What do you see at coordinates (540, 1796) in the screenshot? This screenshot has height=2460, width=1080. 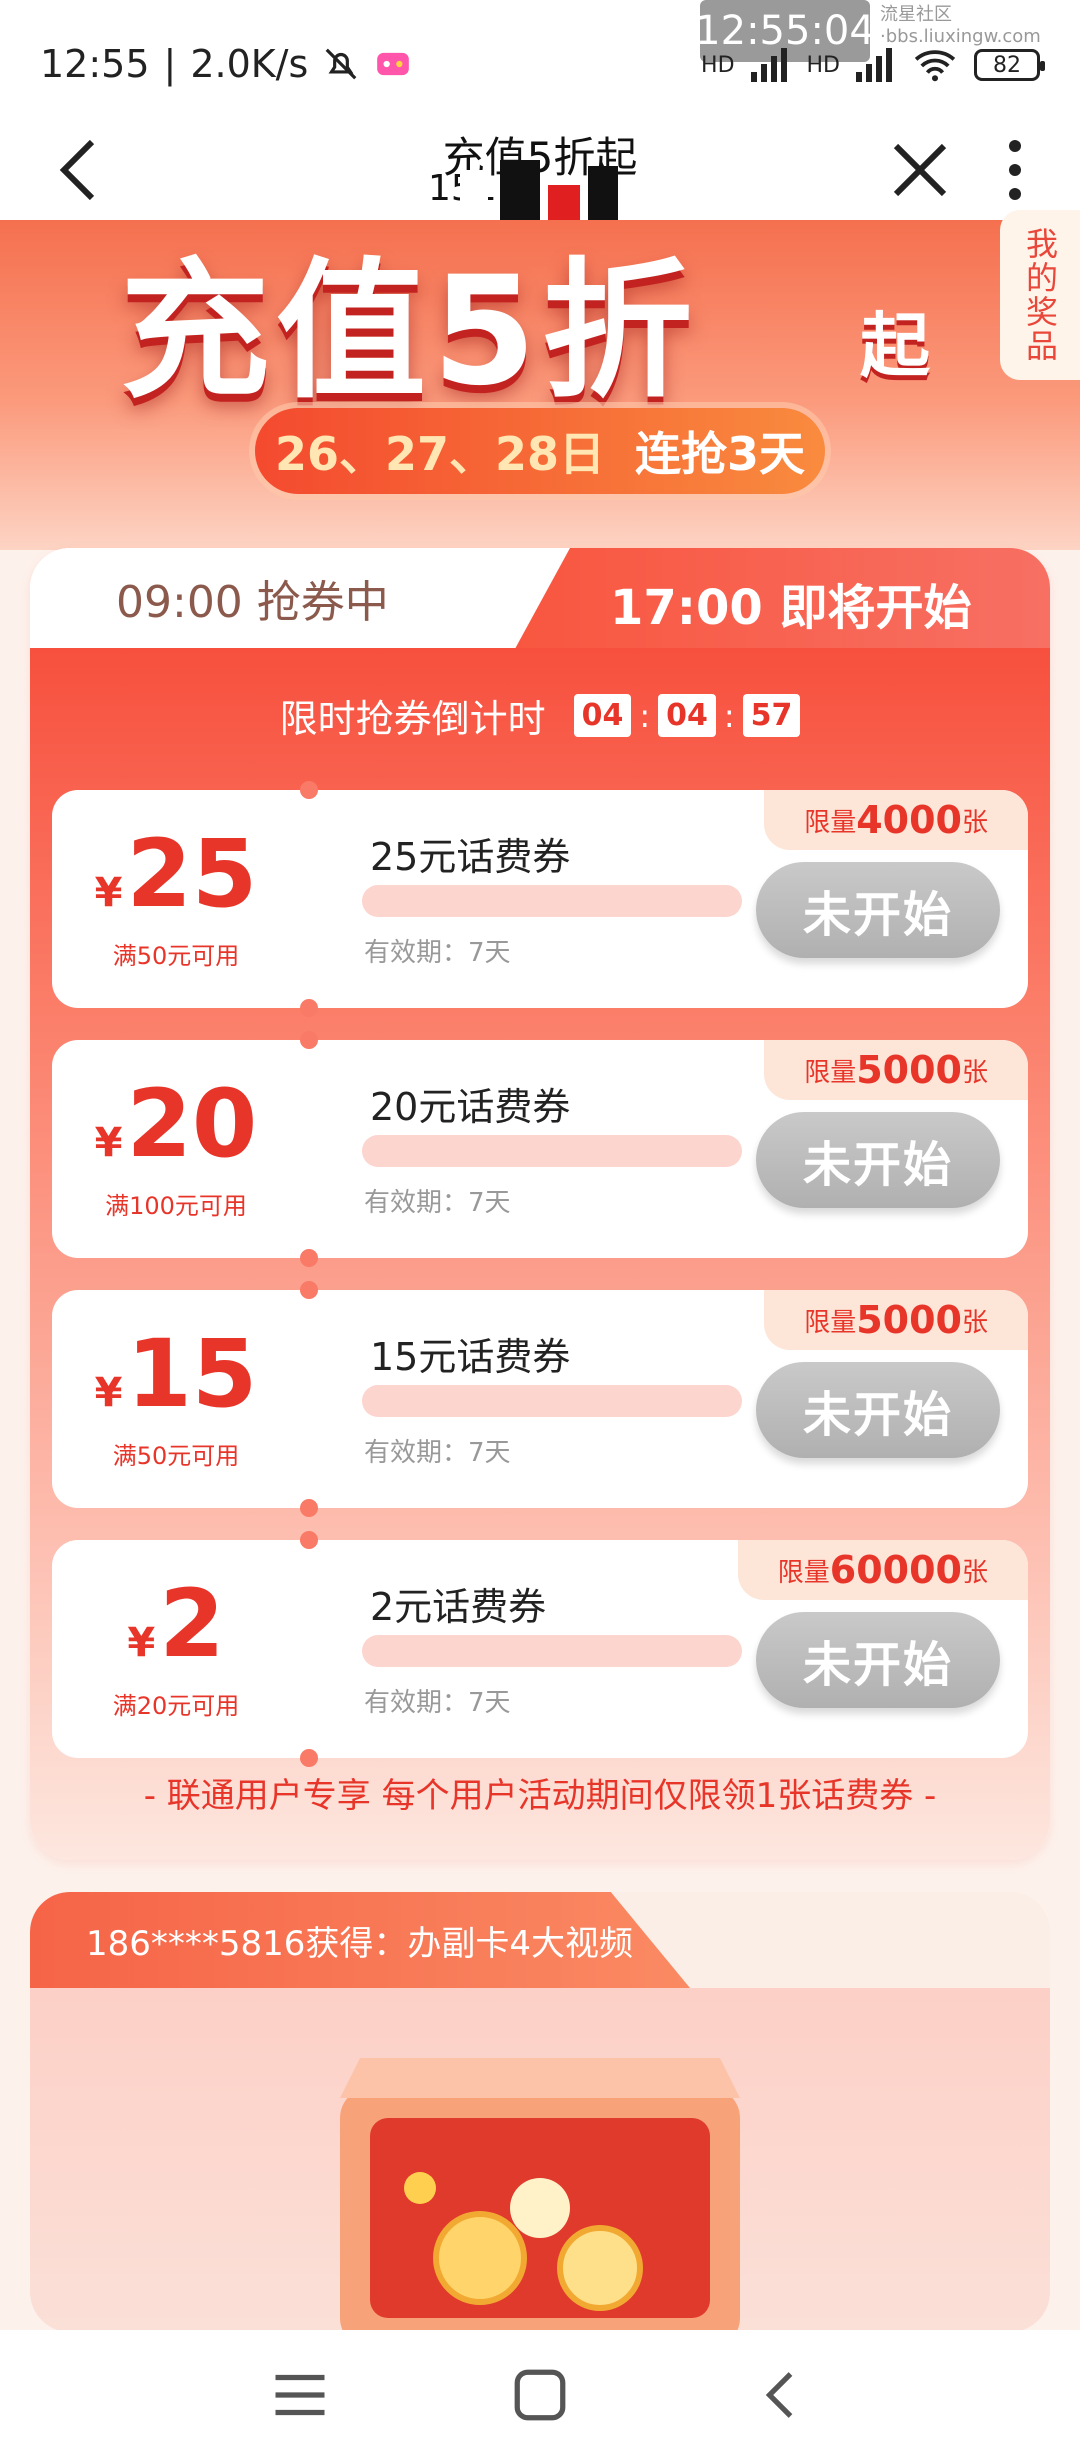 I see `eligibility-note: - 联通用户专享 每个用户活动期间仅限领1张话费券 -` at bounding box center [540, 1796].